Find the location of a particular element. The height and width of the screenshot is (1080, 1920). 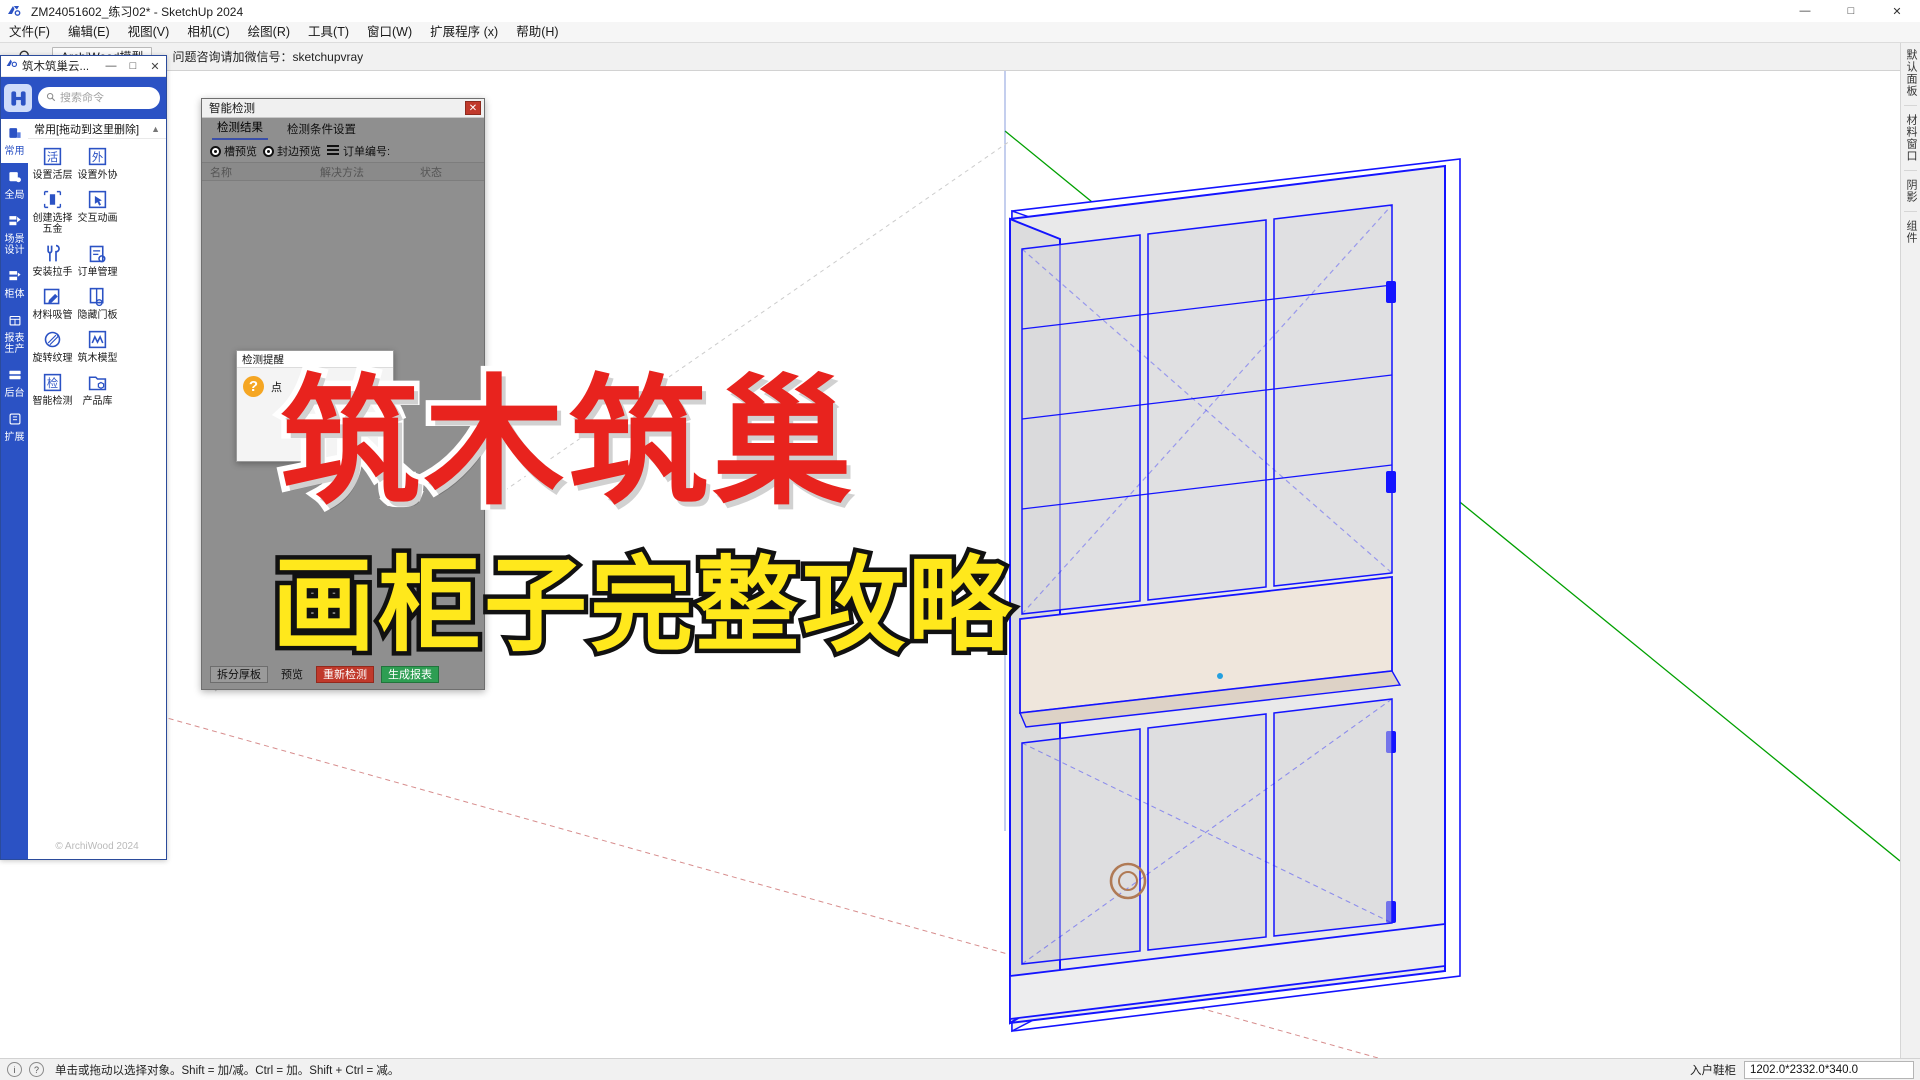

redetect-button: 重新检测 is located at coordinates (345, 674).